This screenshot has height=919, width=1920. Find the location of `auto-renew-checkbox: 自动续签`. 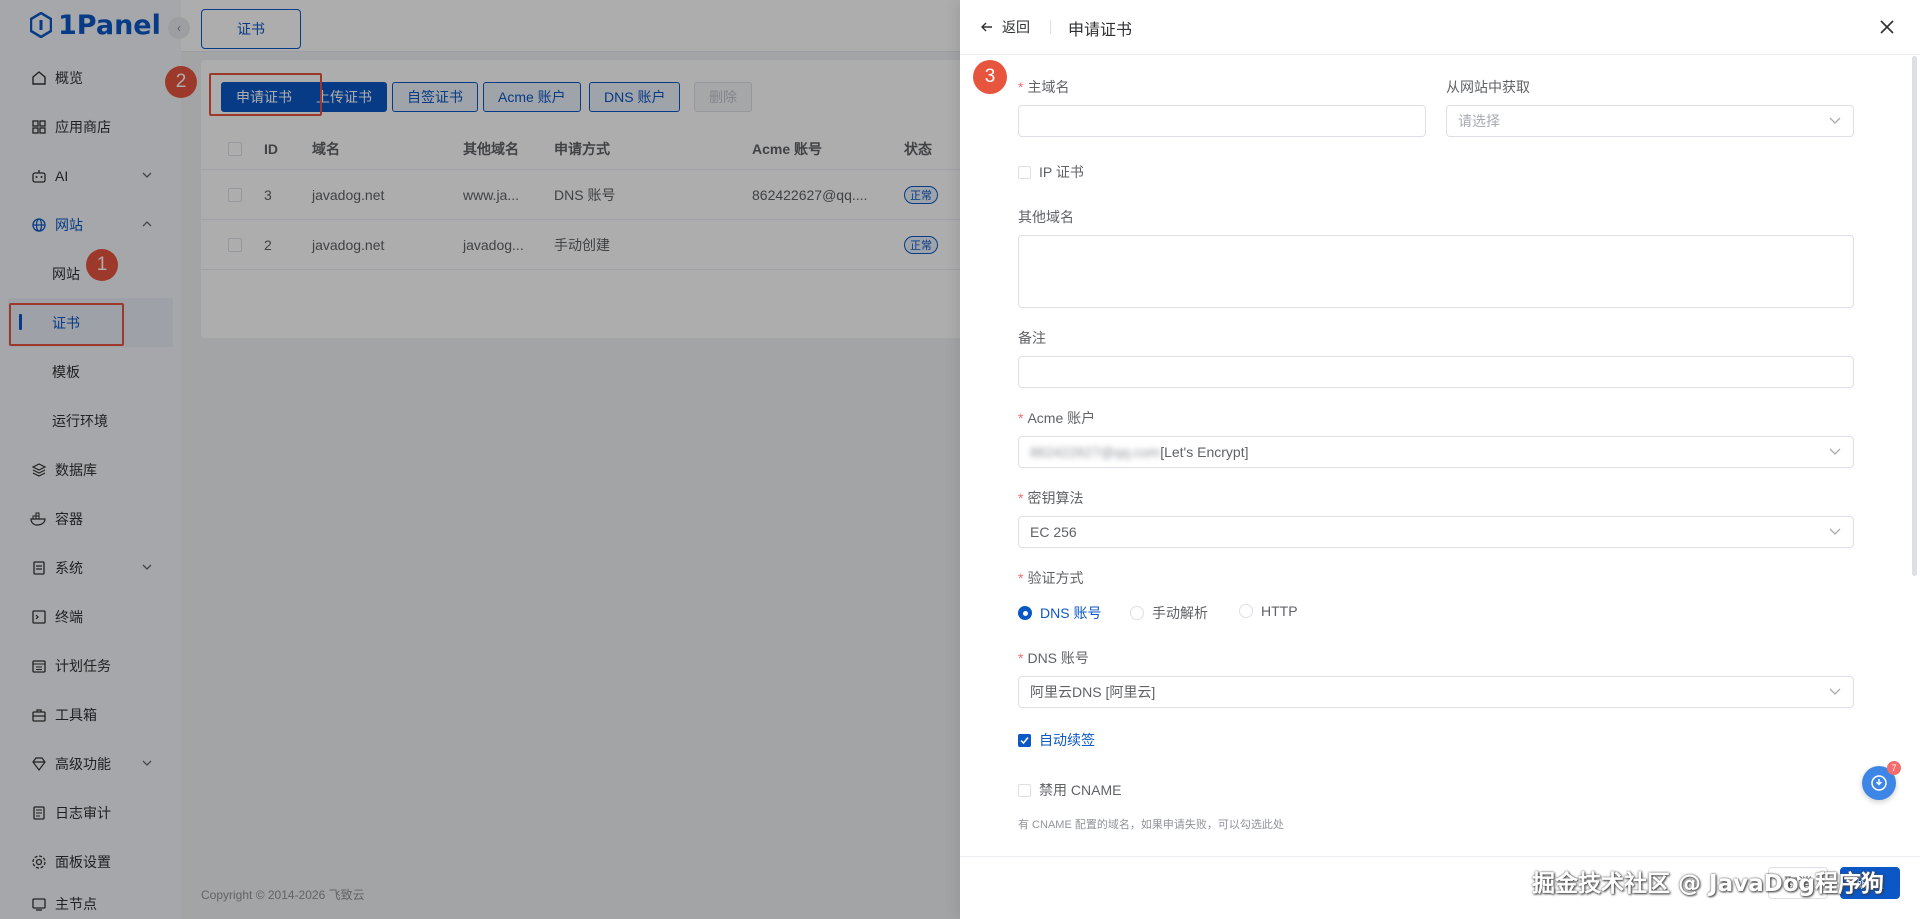

auto-renew-checkbox: 自动续签 is located at coordinates (1056, 740).